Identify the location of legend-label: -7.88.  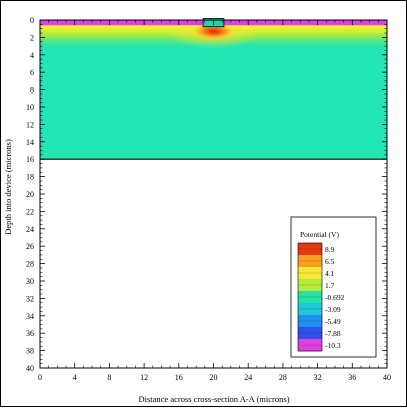
(333, 333).